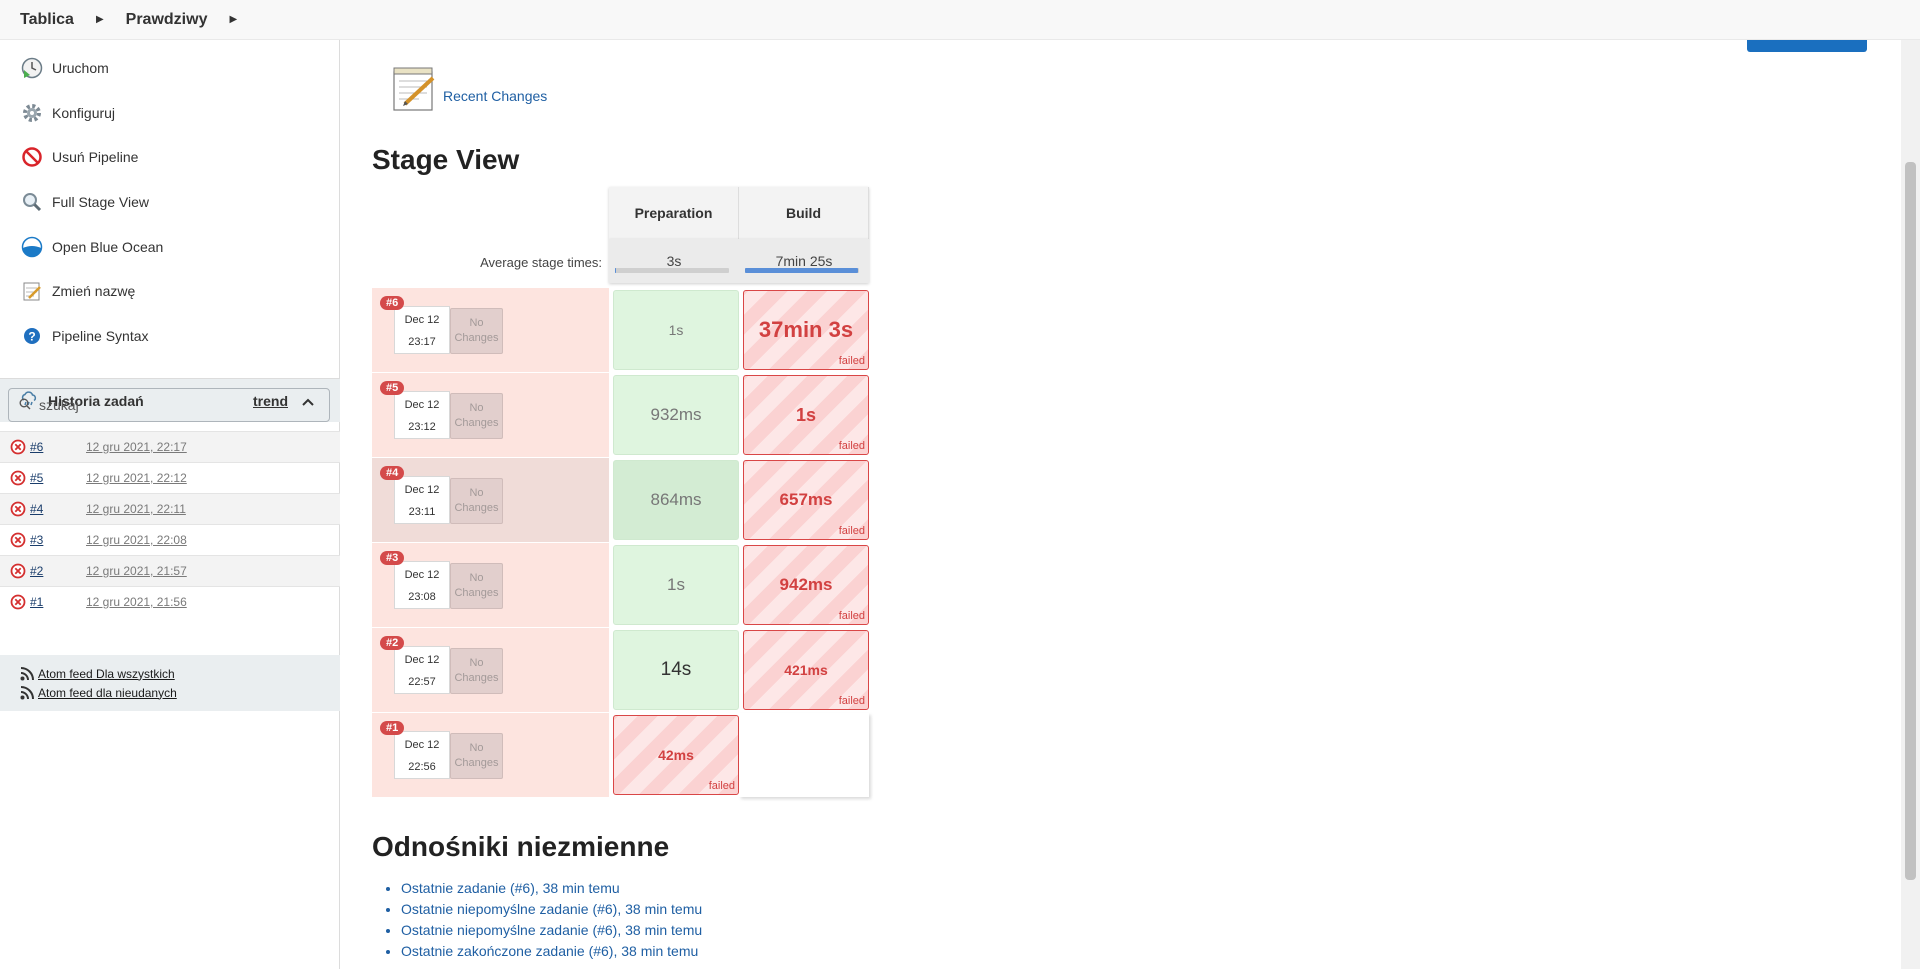 The width and height of the screenshot is (1920, 969). I want to click on recent-changes-link: Recent Changes, so click(495, 96).